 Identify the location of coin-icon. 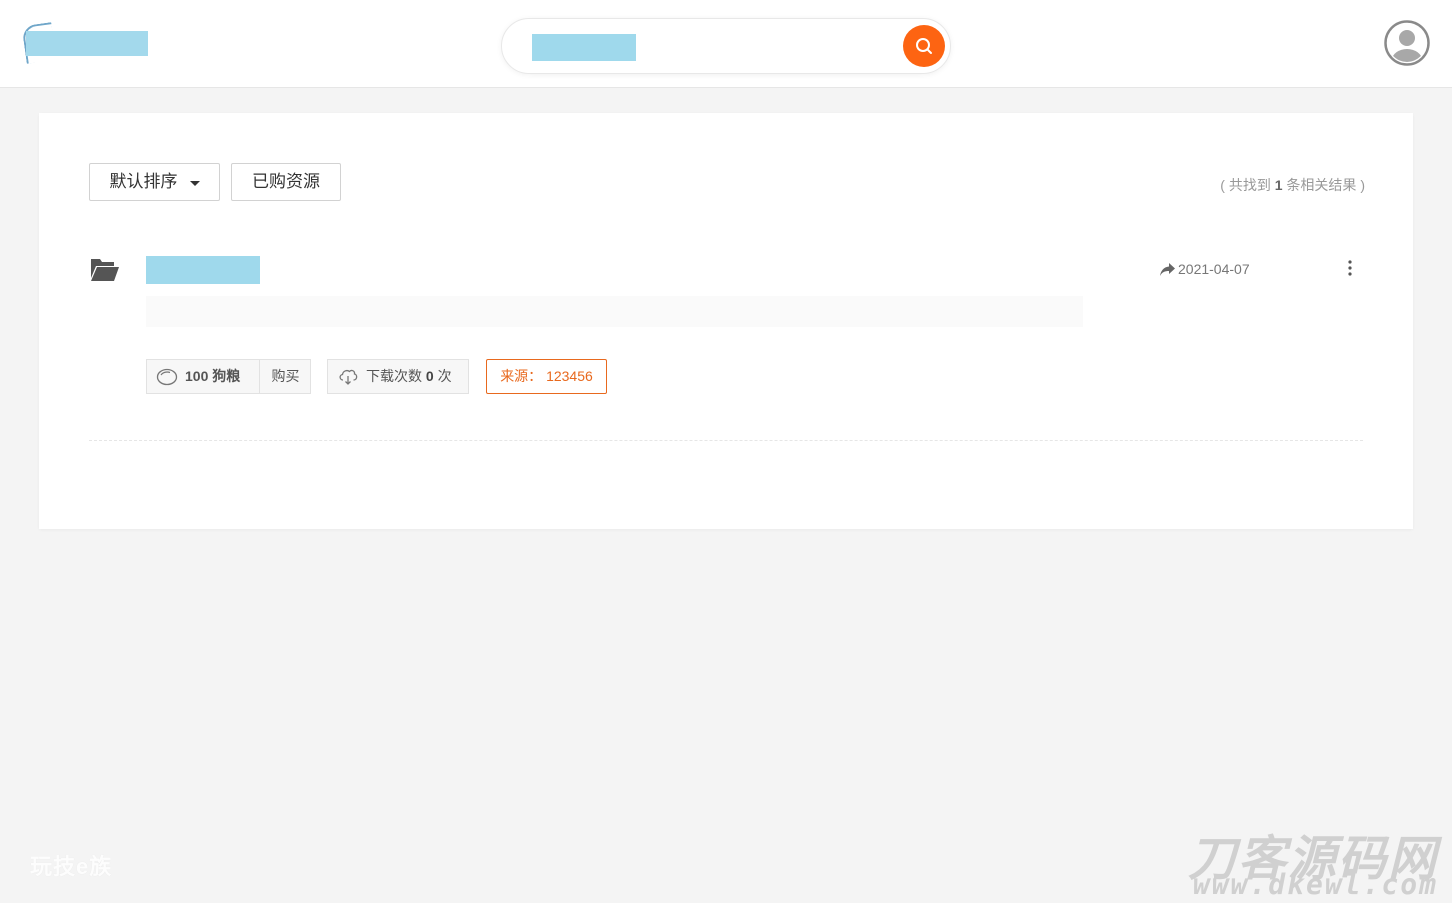
(167, 377).